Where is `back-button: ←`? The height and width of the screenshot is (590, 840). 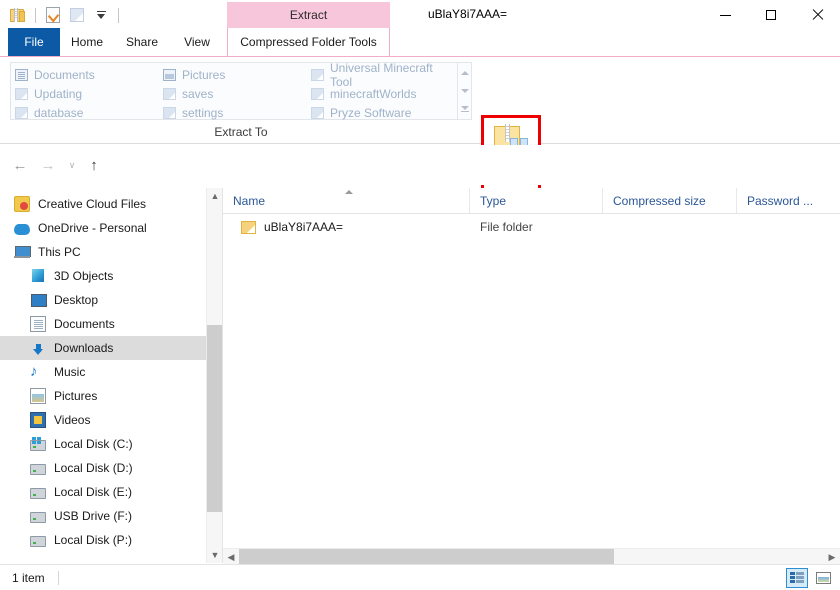 back-button: ← is located at coordinates (20, 165).